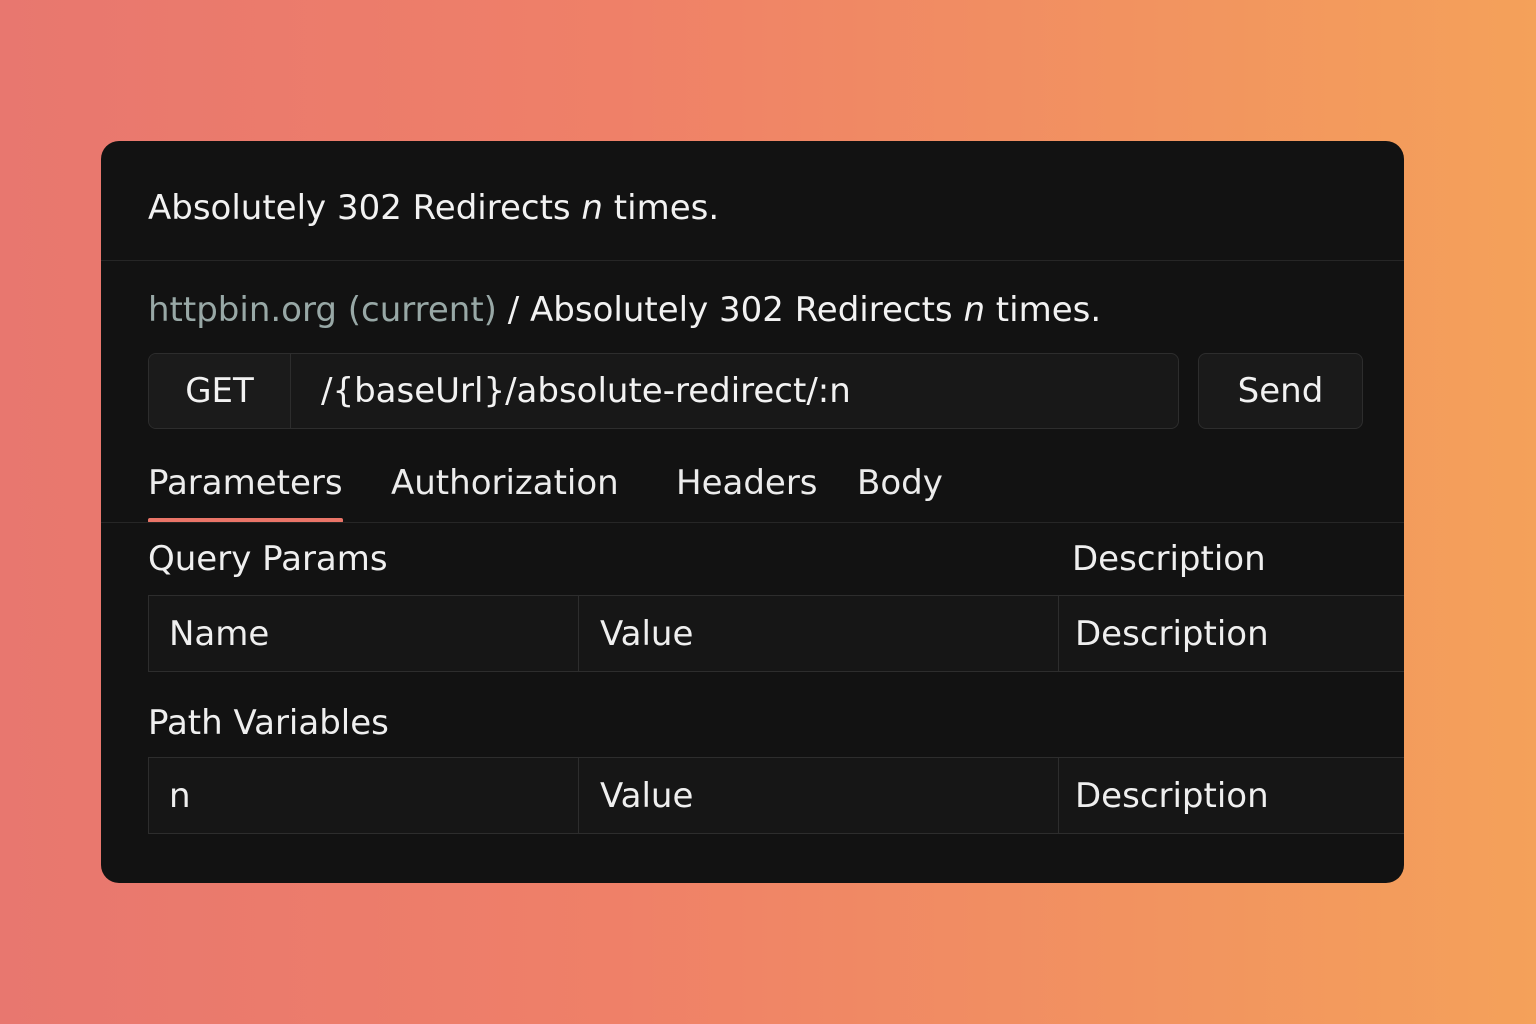 The height and width of the screenshot is (1024, 1536). What do you see at coordinates (1231, 633) in the screenshot?
I see `query-param-description-input: Description` at bounding box center [1231, 633].